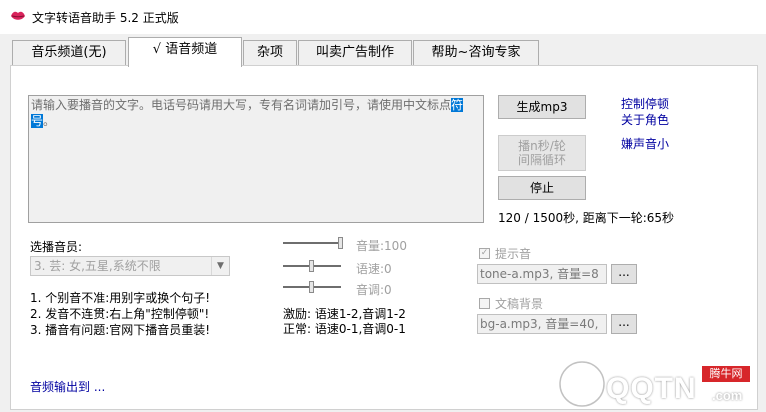  Describe the element at coordinates (484, 303) in the screenshot. I see `background-checkbox` at that location.